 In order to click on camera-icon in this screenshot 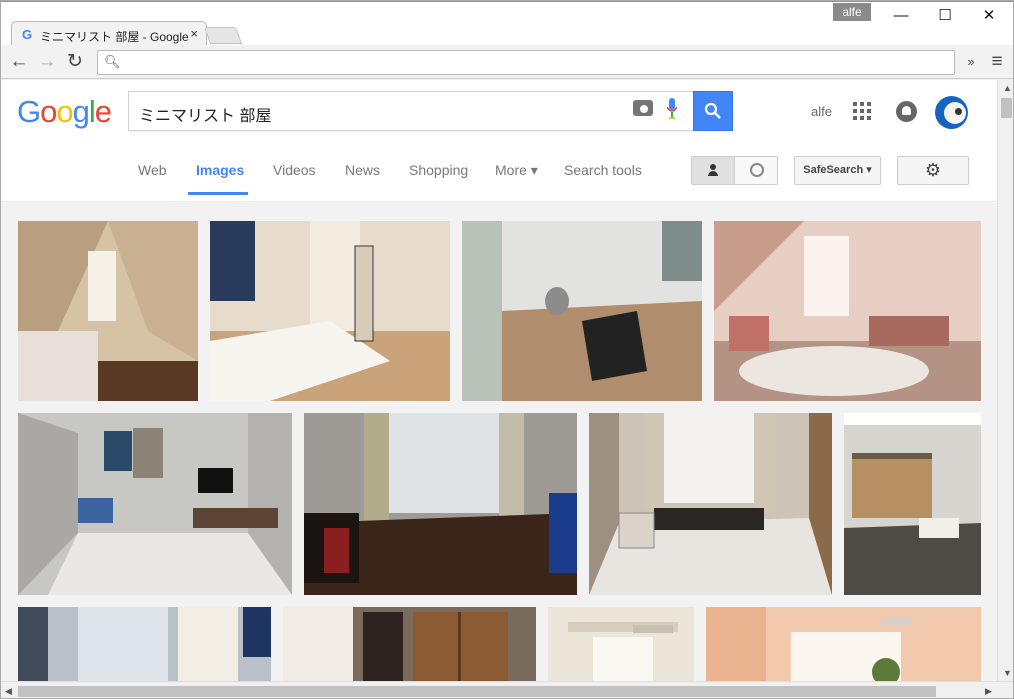, I will do `click(643, 108)`.